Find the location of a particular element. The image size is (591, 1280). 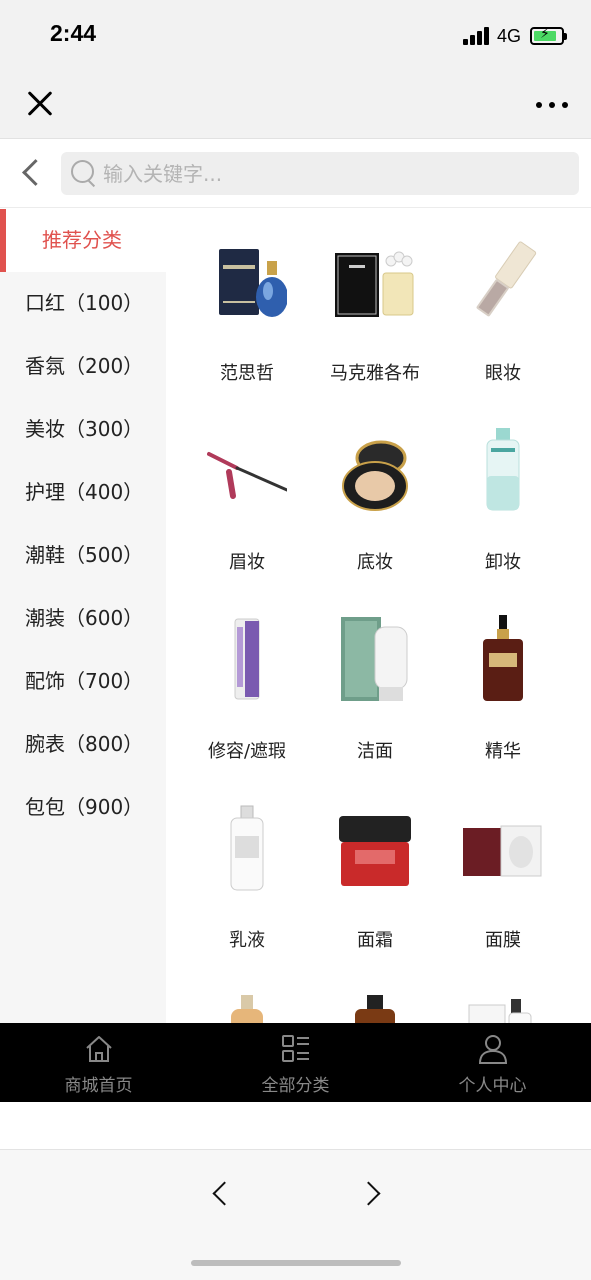

search-box is located at coordinates (320, 173).